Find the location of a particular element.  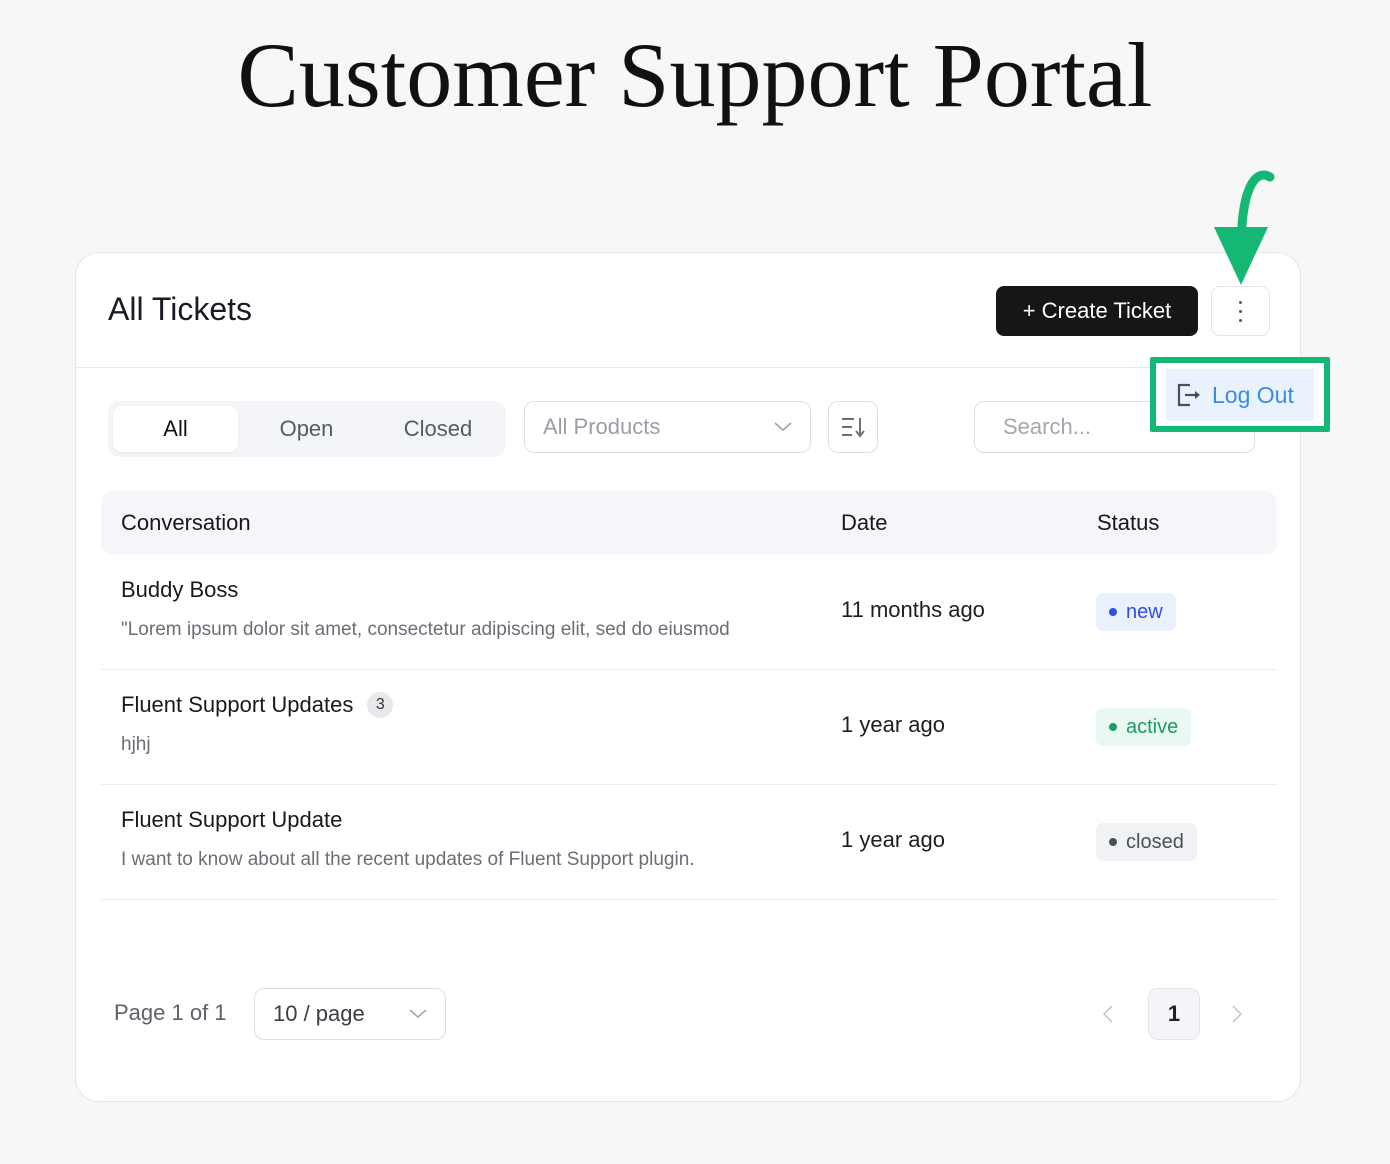

ticket-title: Fluent Support Update is located at coordinates (231, 820).